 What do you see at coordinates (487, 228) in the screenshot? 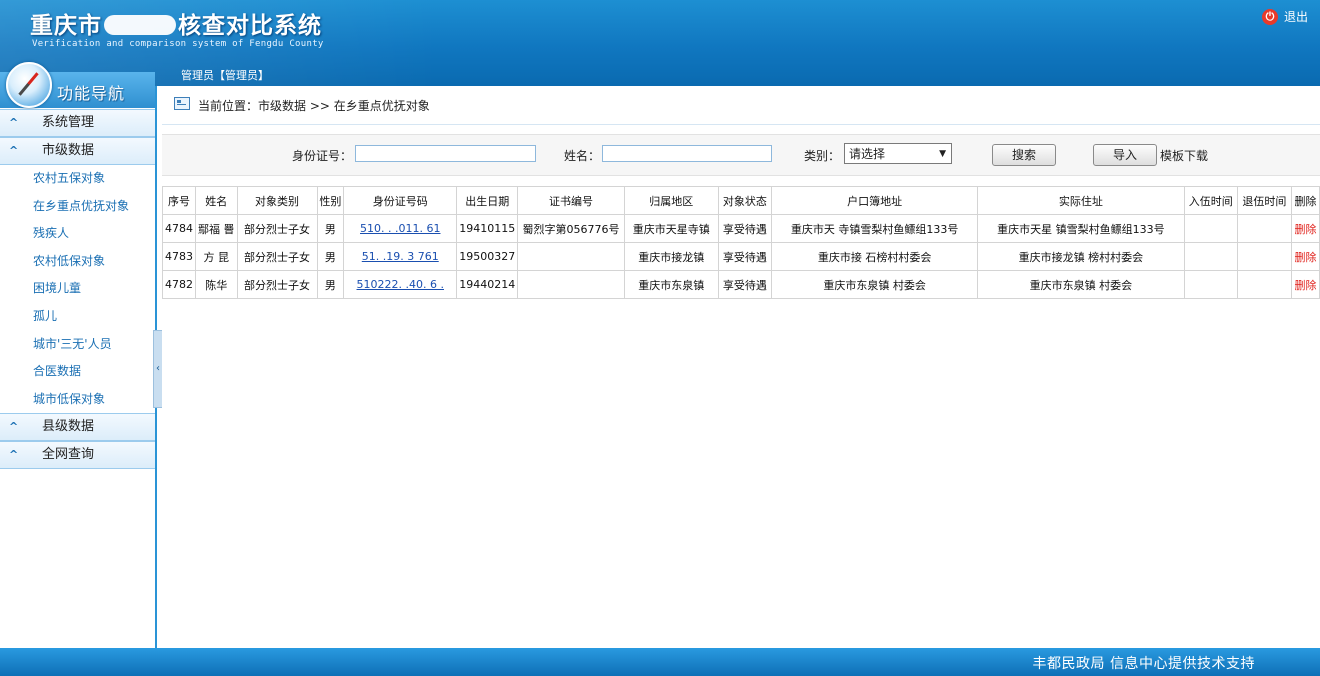
I see `cell-birth-date: 19410115` at bounding box center [487, 228].